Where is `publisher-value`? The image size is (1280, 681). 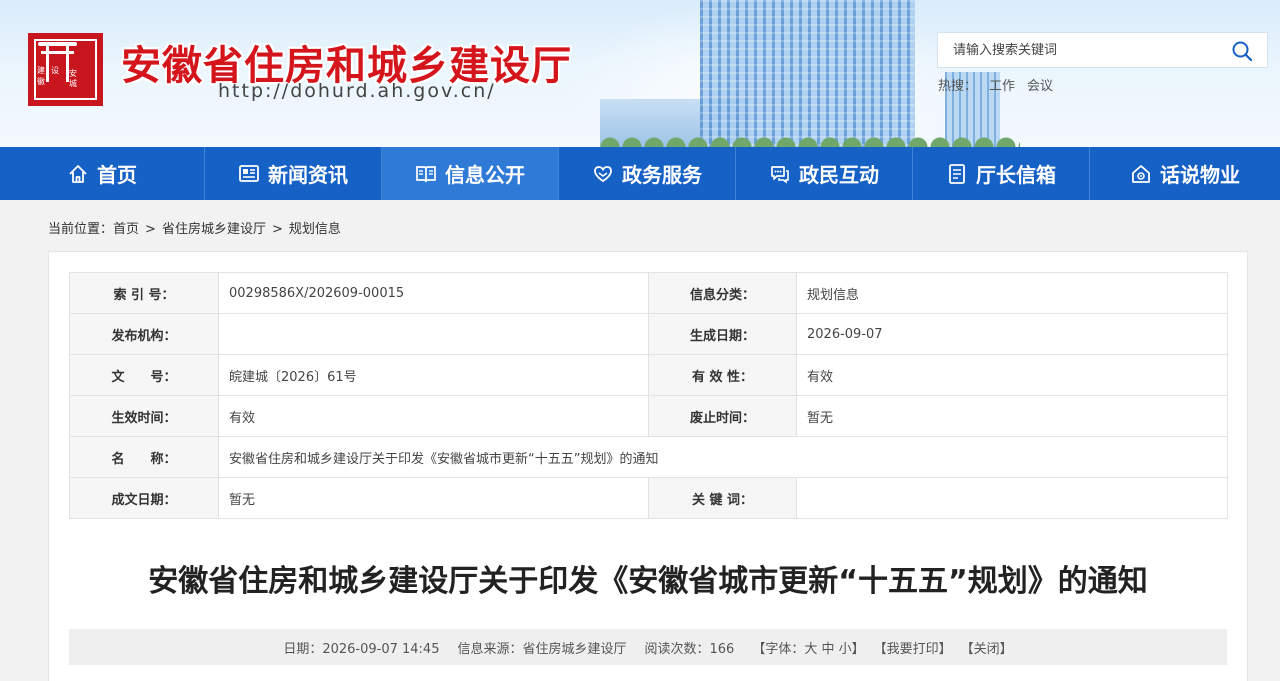
publisher-value is located at coordinates (433, 334).